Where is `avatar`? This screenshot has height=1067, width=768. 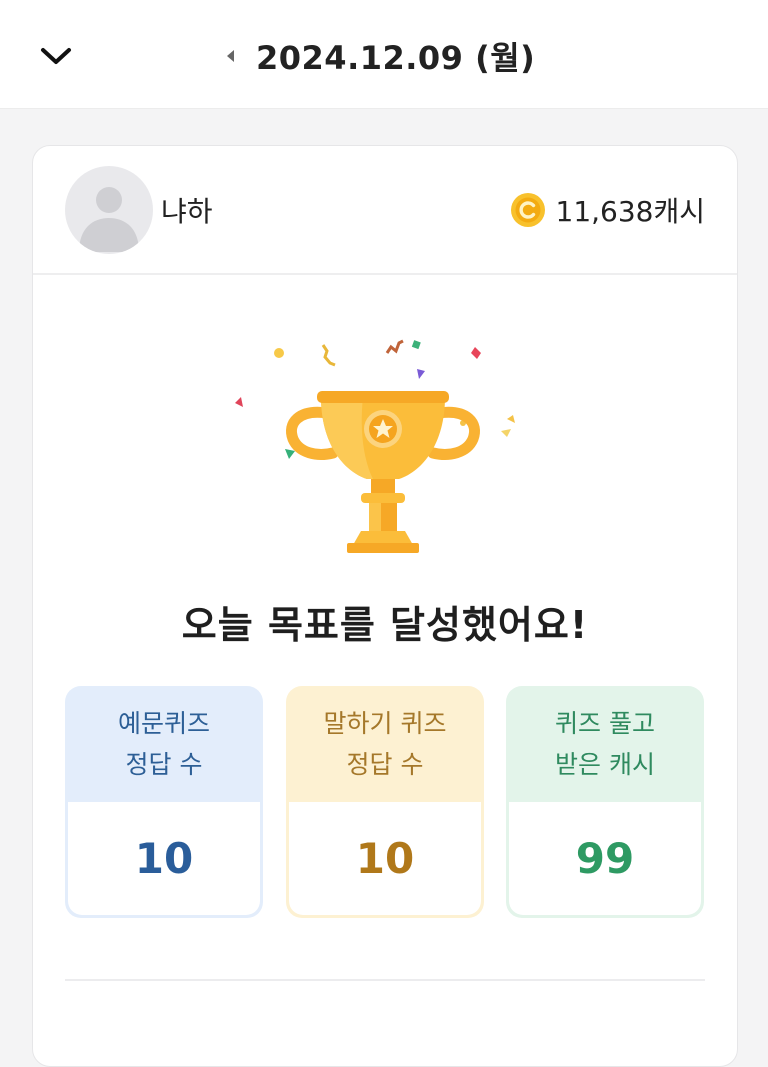
avatar is located at coordinates (109, 210).